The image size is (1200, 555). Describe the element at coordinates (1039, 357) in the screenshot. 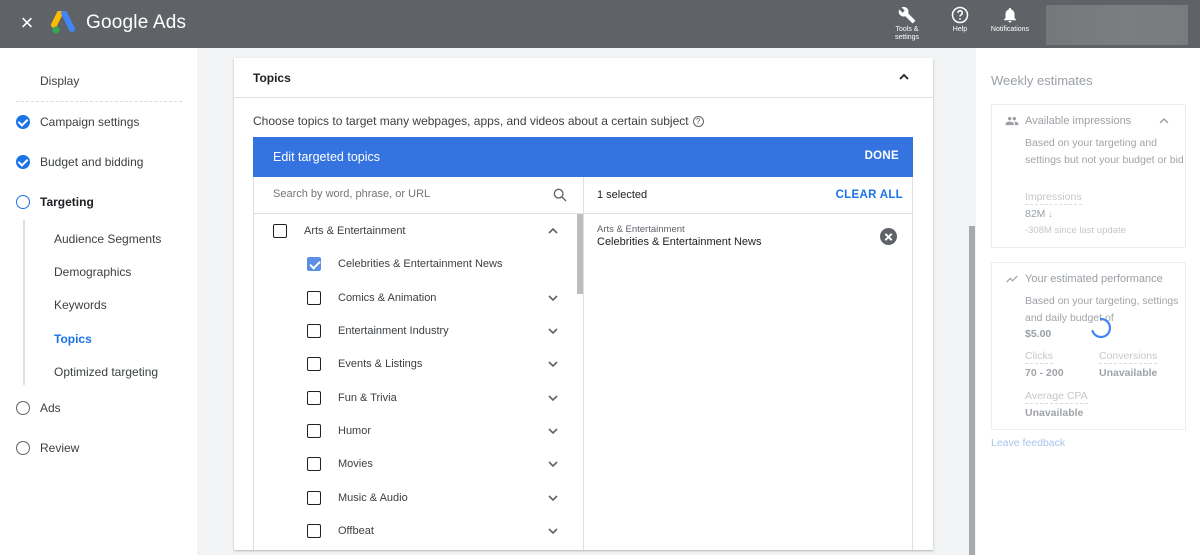

I see `clicks-label: Clicks` at that location.